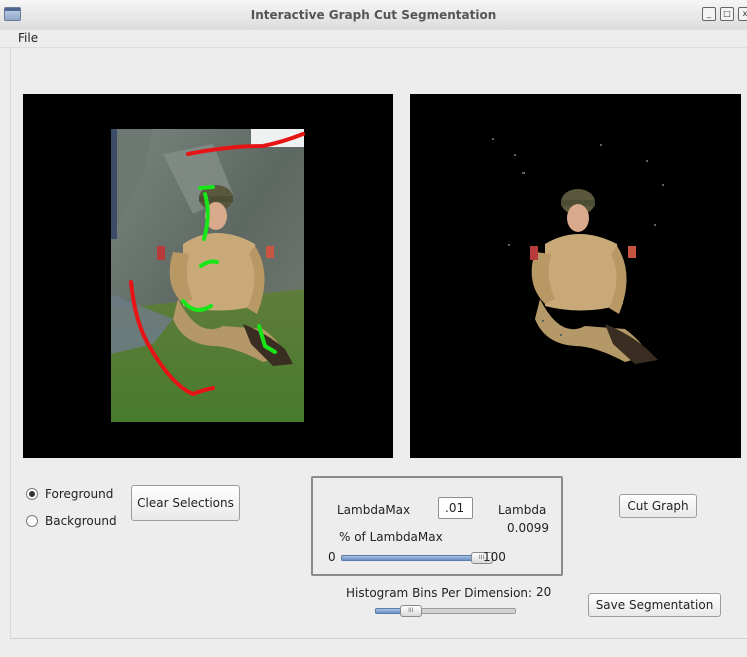 The height and width of the screenshot is (657, 747). What do you see at coordinates (410, 611) in the screenshot?
I see `histogram-slider-handle: III` at bounding box center [410, 611].